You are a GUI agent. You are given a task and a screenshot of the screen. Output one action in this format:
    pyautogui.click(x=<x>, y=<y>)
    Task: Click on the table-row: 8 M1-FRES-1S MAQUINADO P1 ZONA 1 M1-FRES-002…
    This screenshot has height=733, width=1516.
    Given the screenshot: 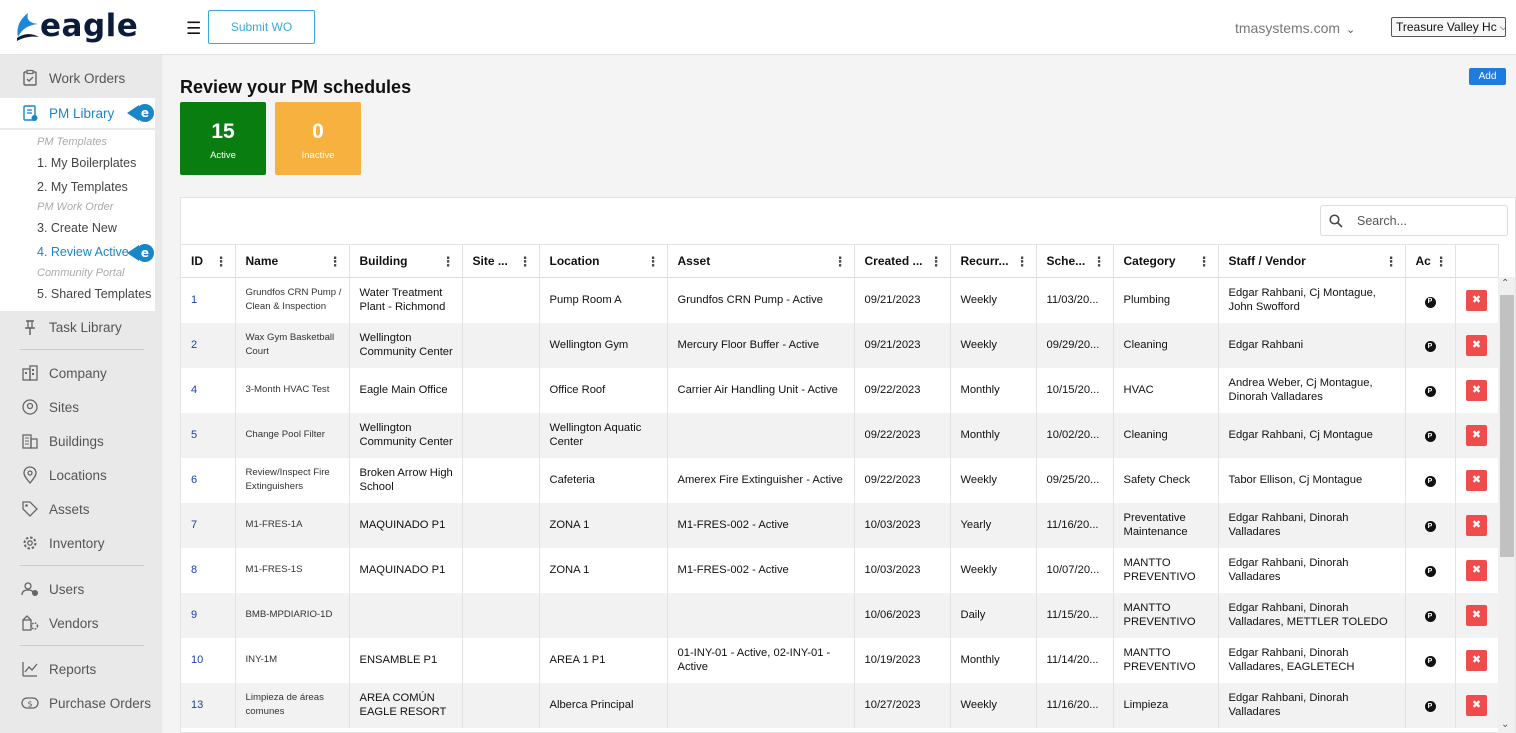 What is the action you would take?
    pyautogui.click(x=840, y=570)
    